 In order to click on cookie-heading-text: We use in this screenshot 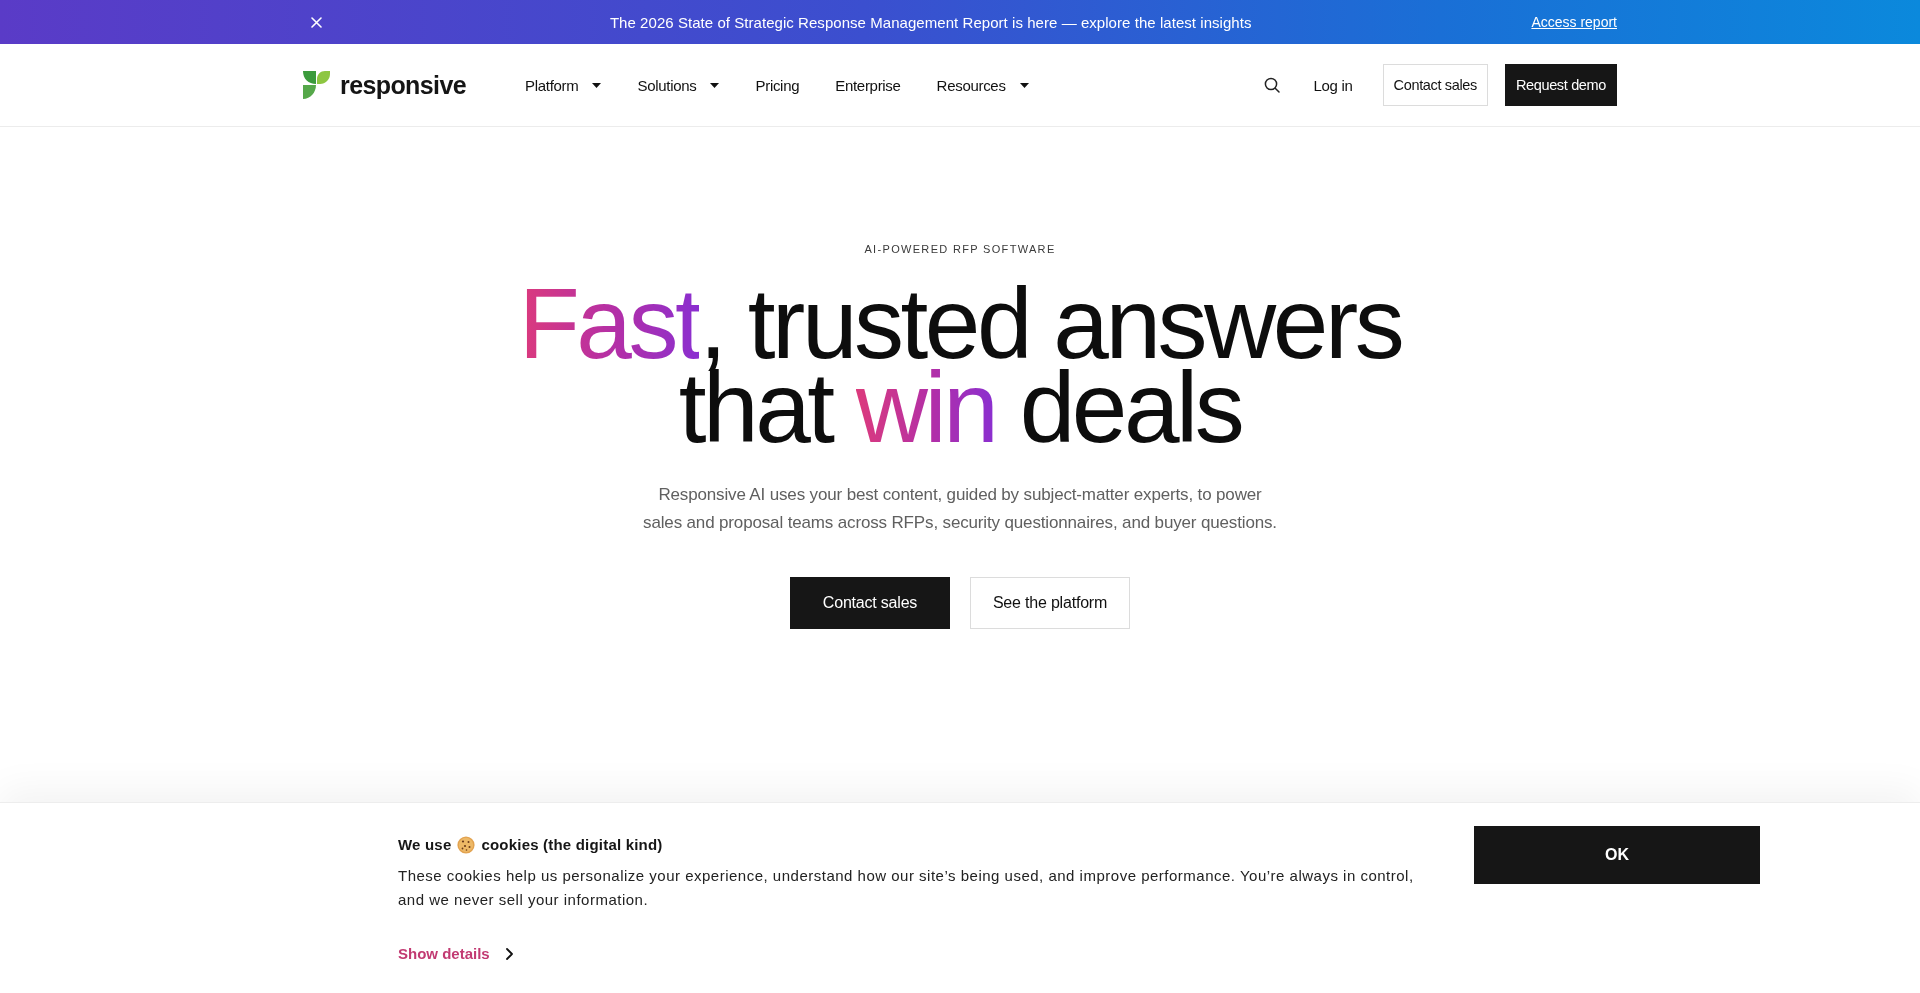, I will do `click(425, 845)`.